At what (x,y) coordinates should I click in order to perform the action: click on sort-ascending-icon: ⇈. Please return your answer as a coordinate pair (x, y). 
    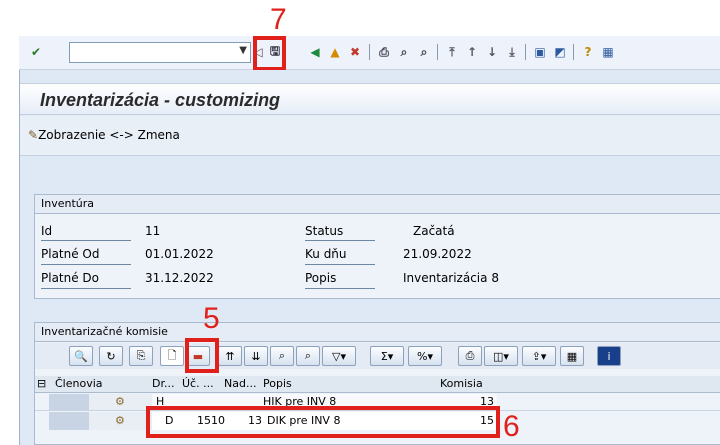
    Looking at the image, I should click on (230, 356).